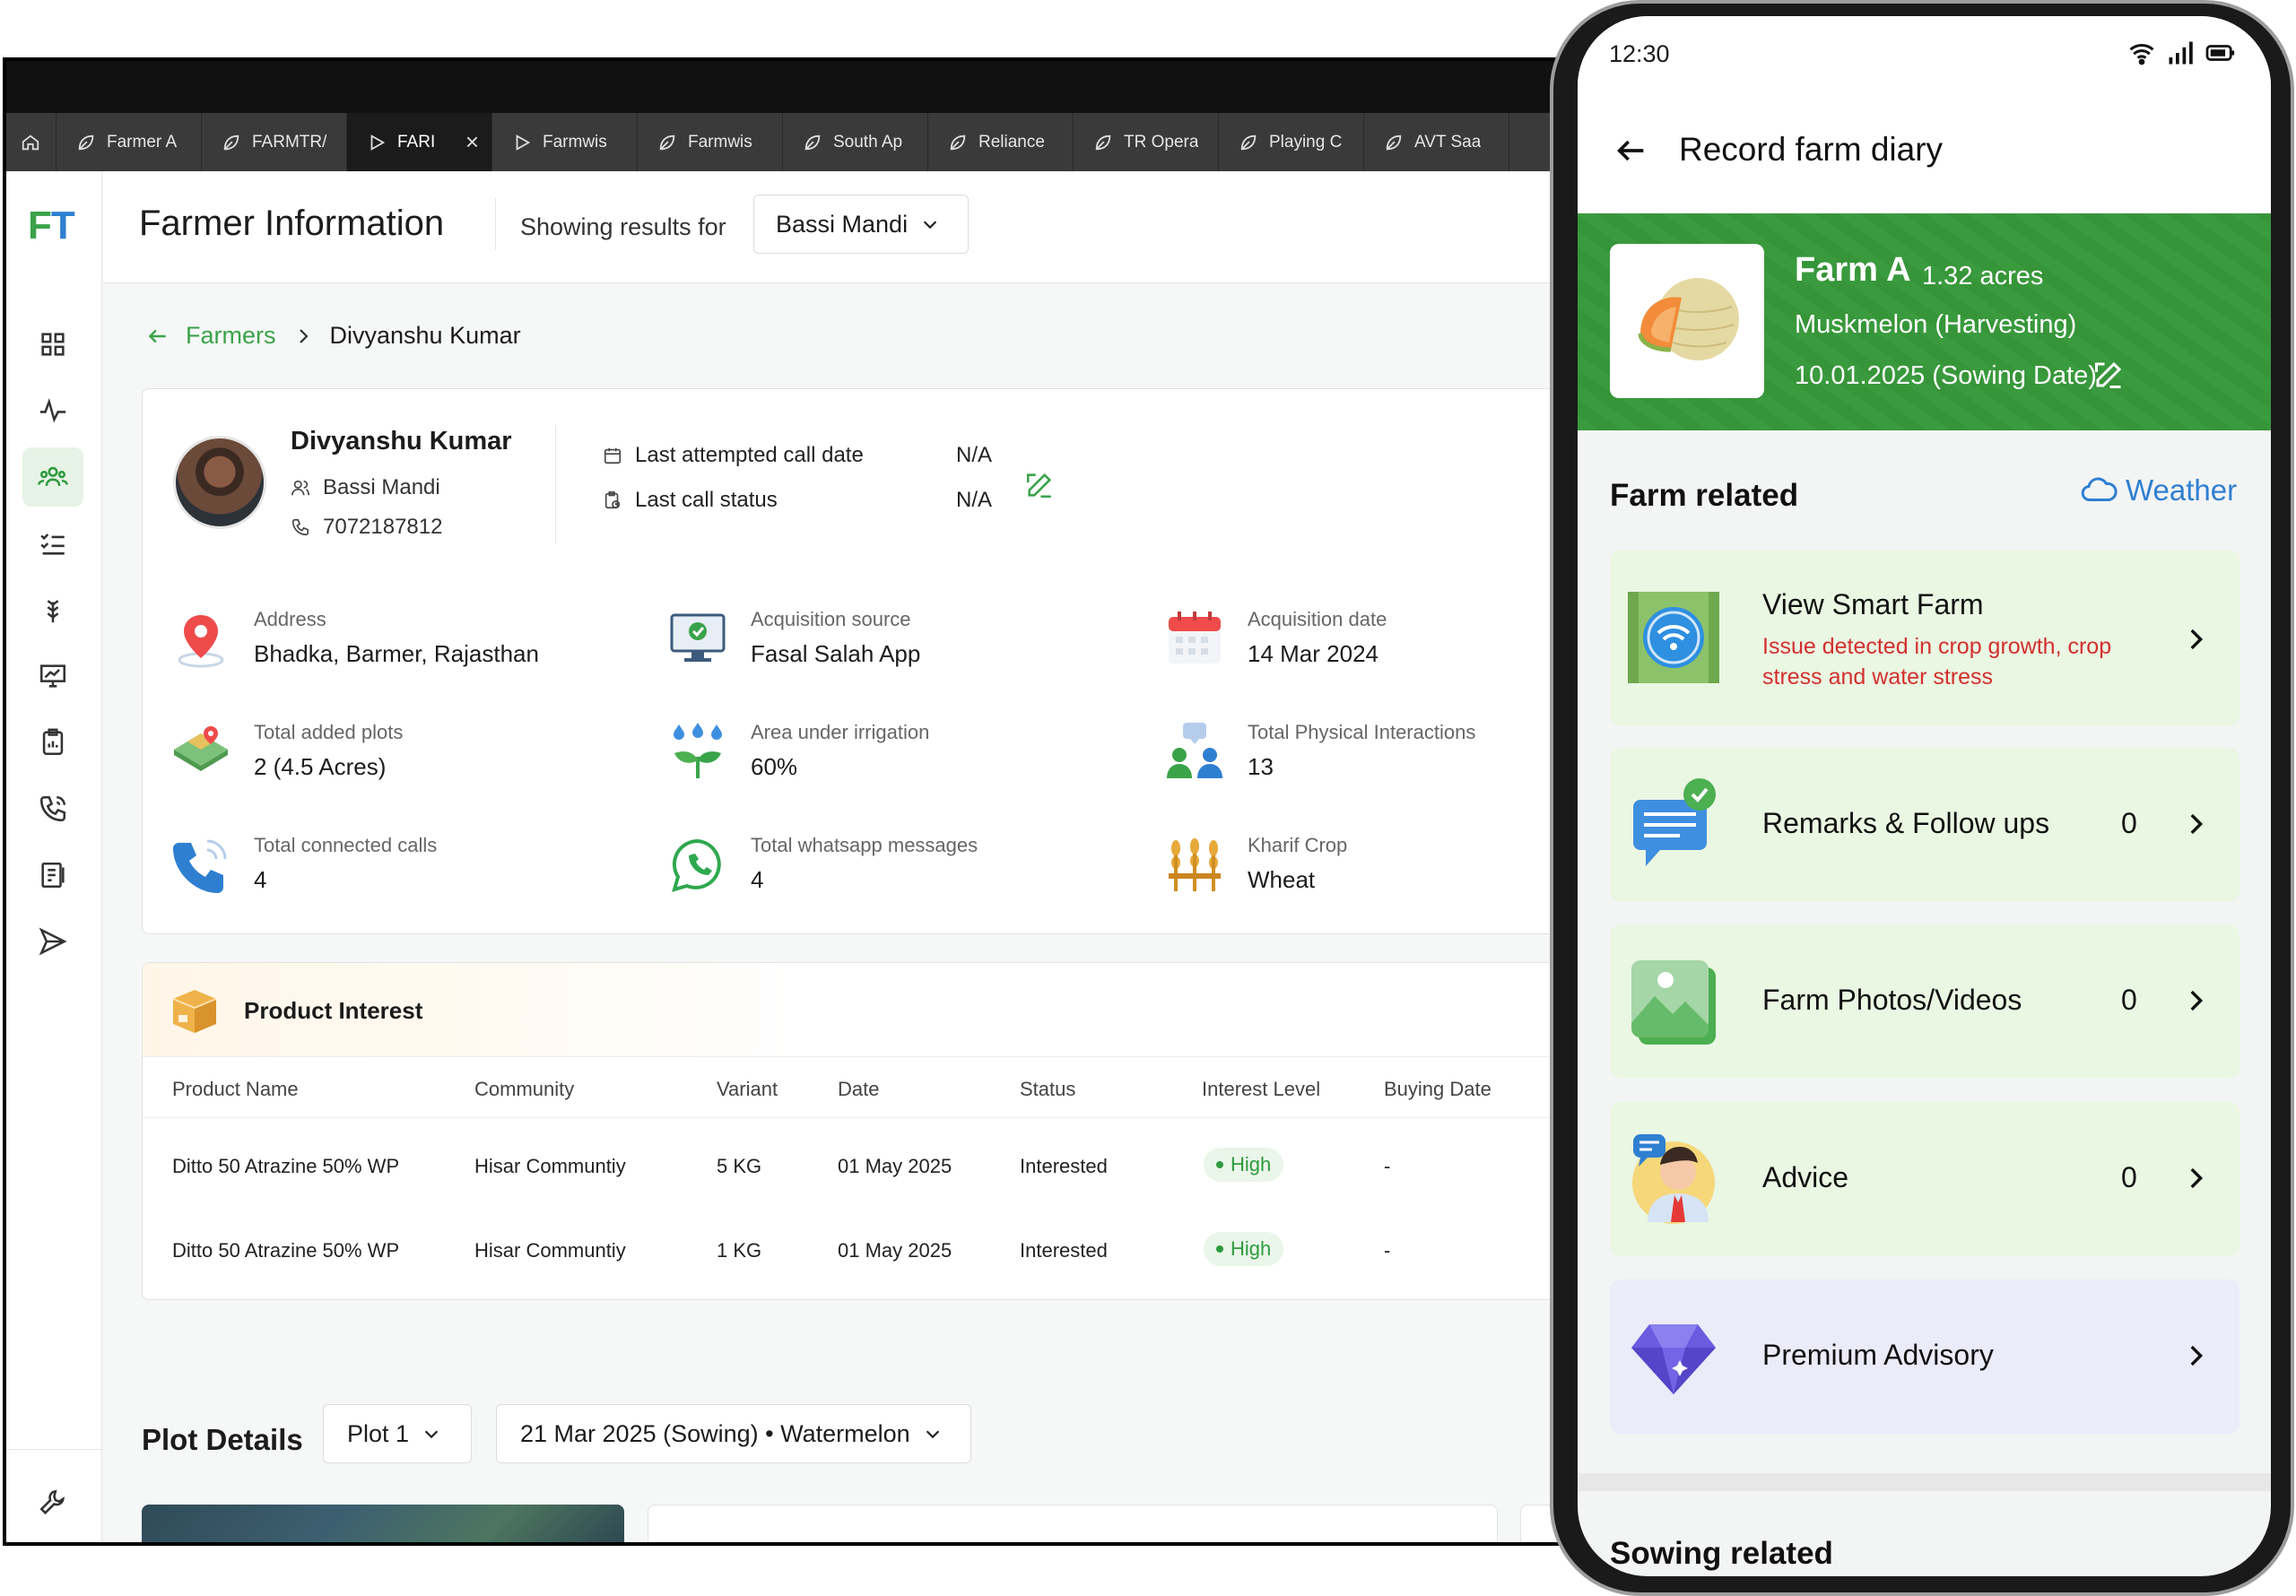 This screenshot has width=2296, height=1596. What do you see at coordinates (300, 527) in the screenshot?
I see `phone-icon` at bounding box center [300, 527].